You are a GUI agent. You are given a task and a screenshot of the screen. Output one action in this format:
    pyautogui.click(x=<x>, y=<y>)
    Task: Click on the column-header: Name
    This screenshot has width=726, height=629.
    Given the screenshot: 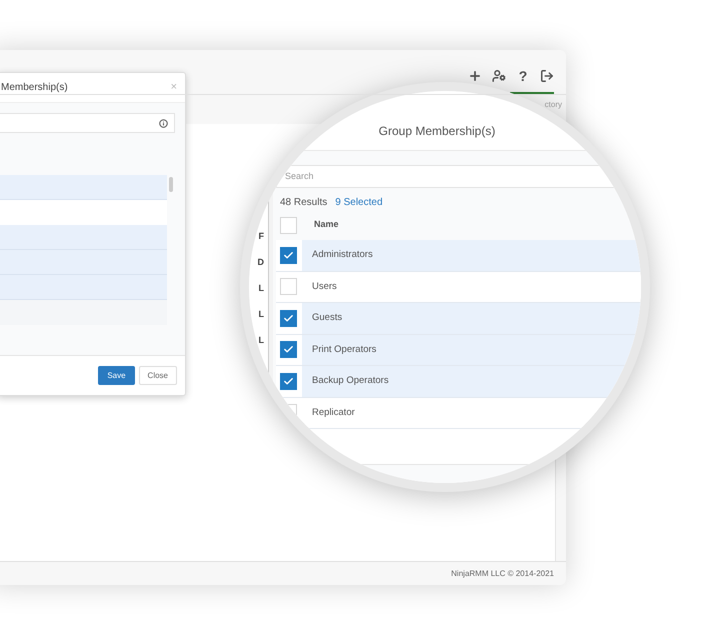 What is the action you would take?
    pyautogui.click(x=326, y=225)
    